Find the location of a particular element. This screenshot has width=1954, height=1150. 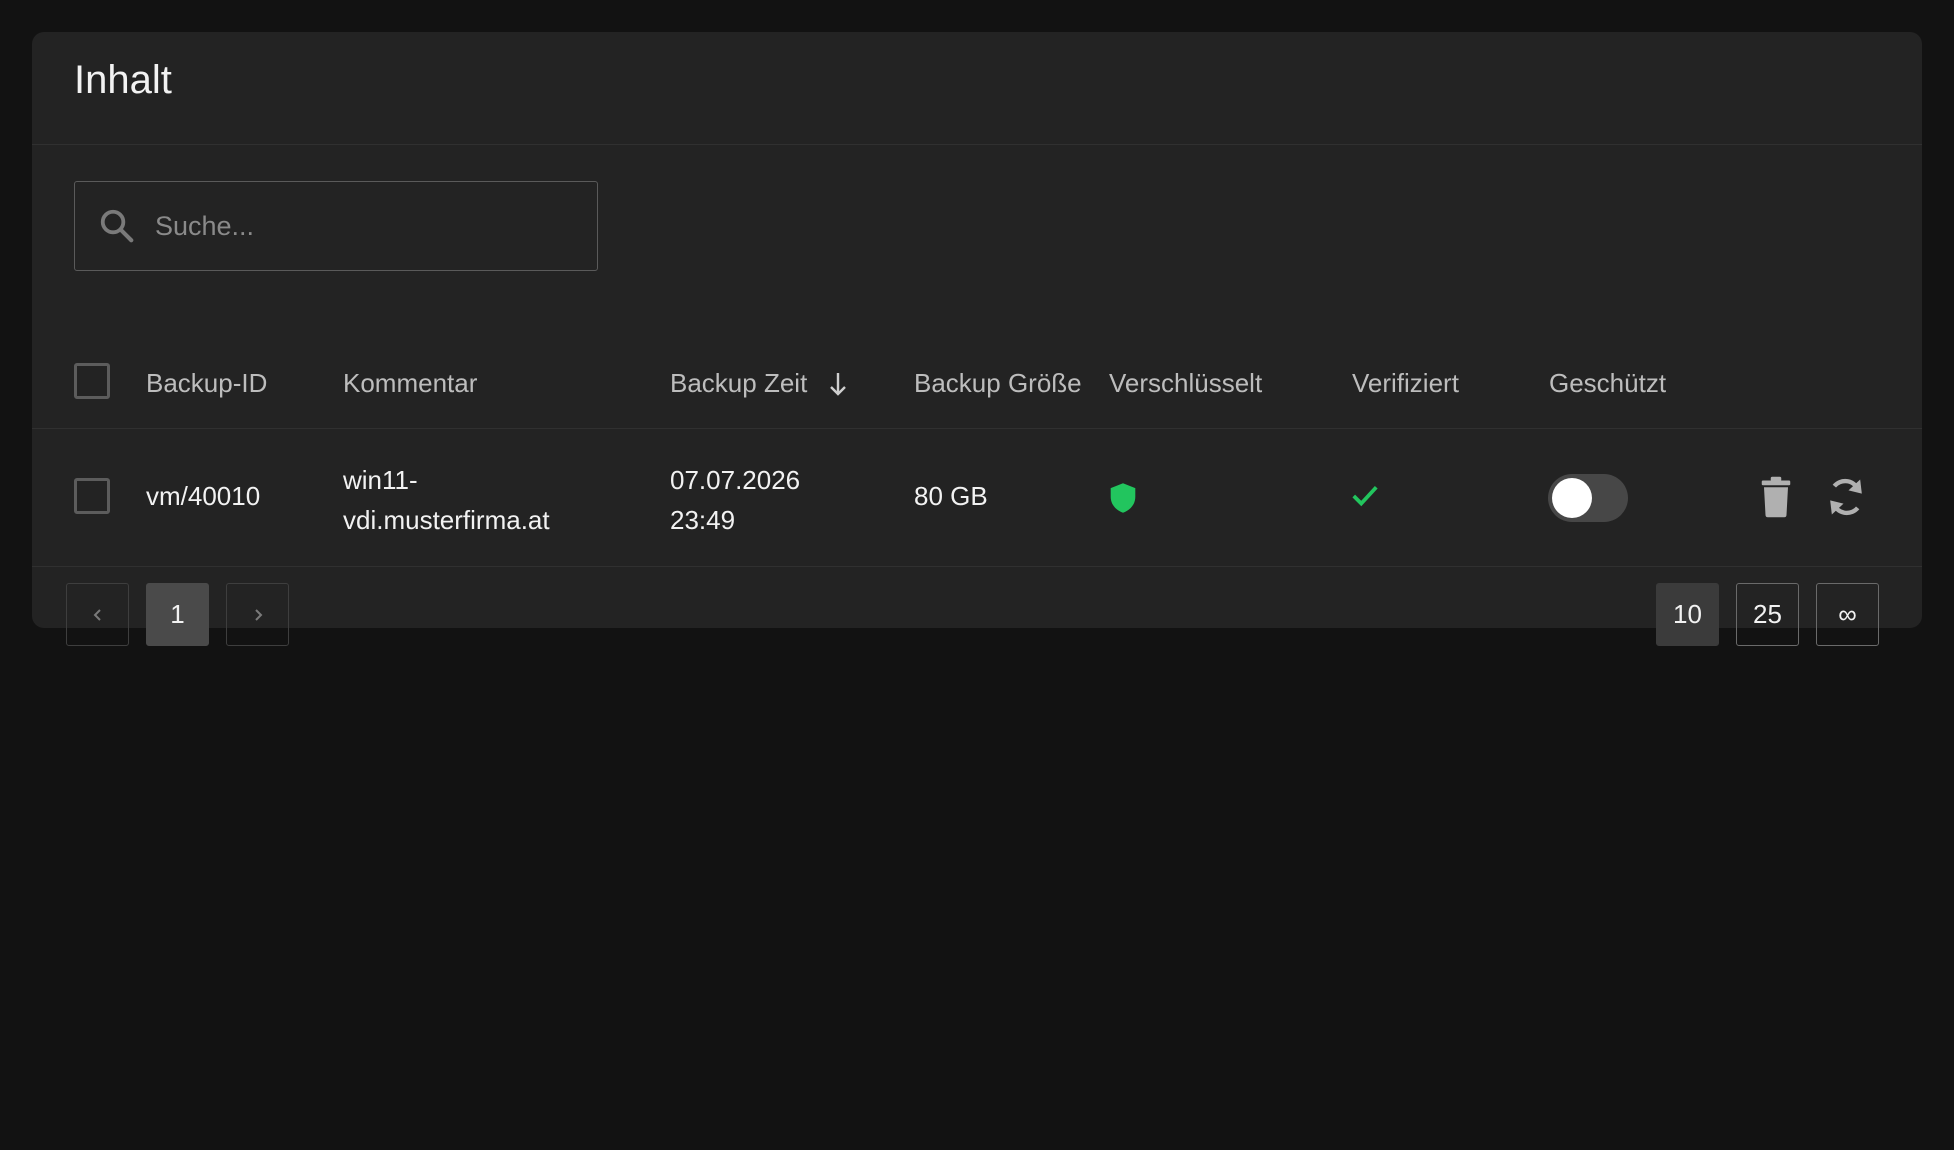

column-header-encrypted: Verschlüsselt is located at coordinates (1185, 383).